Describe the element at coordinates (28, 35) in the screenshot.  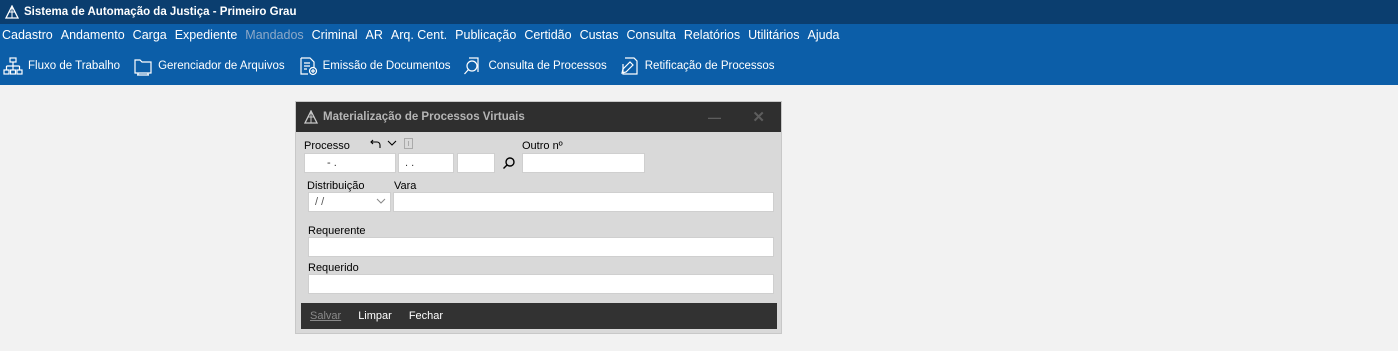
I see `menu-cadastro: Cadastro` at that location.